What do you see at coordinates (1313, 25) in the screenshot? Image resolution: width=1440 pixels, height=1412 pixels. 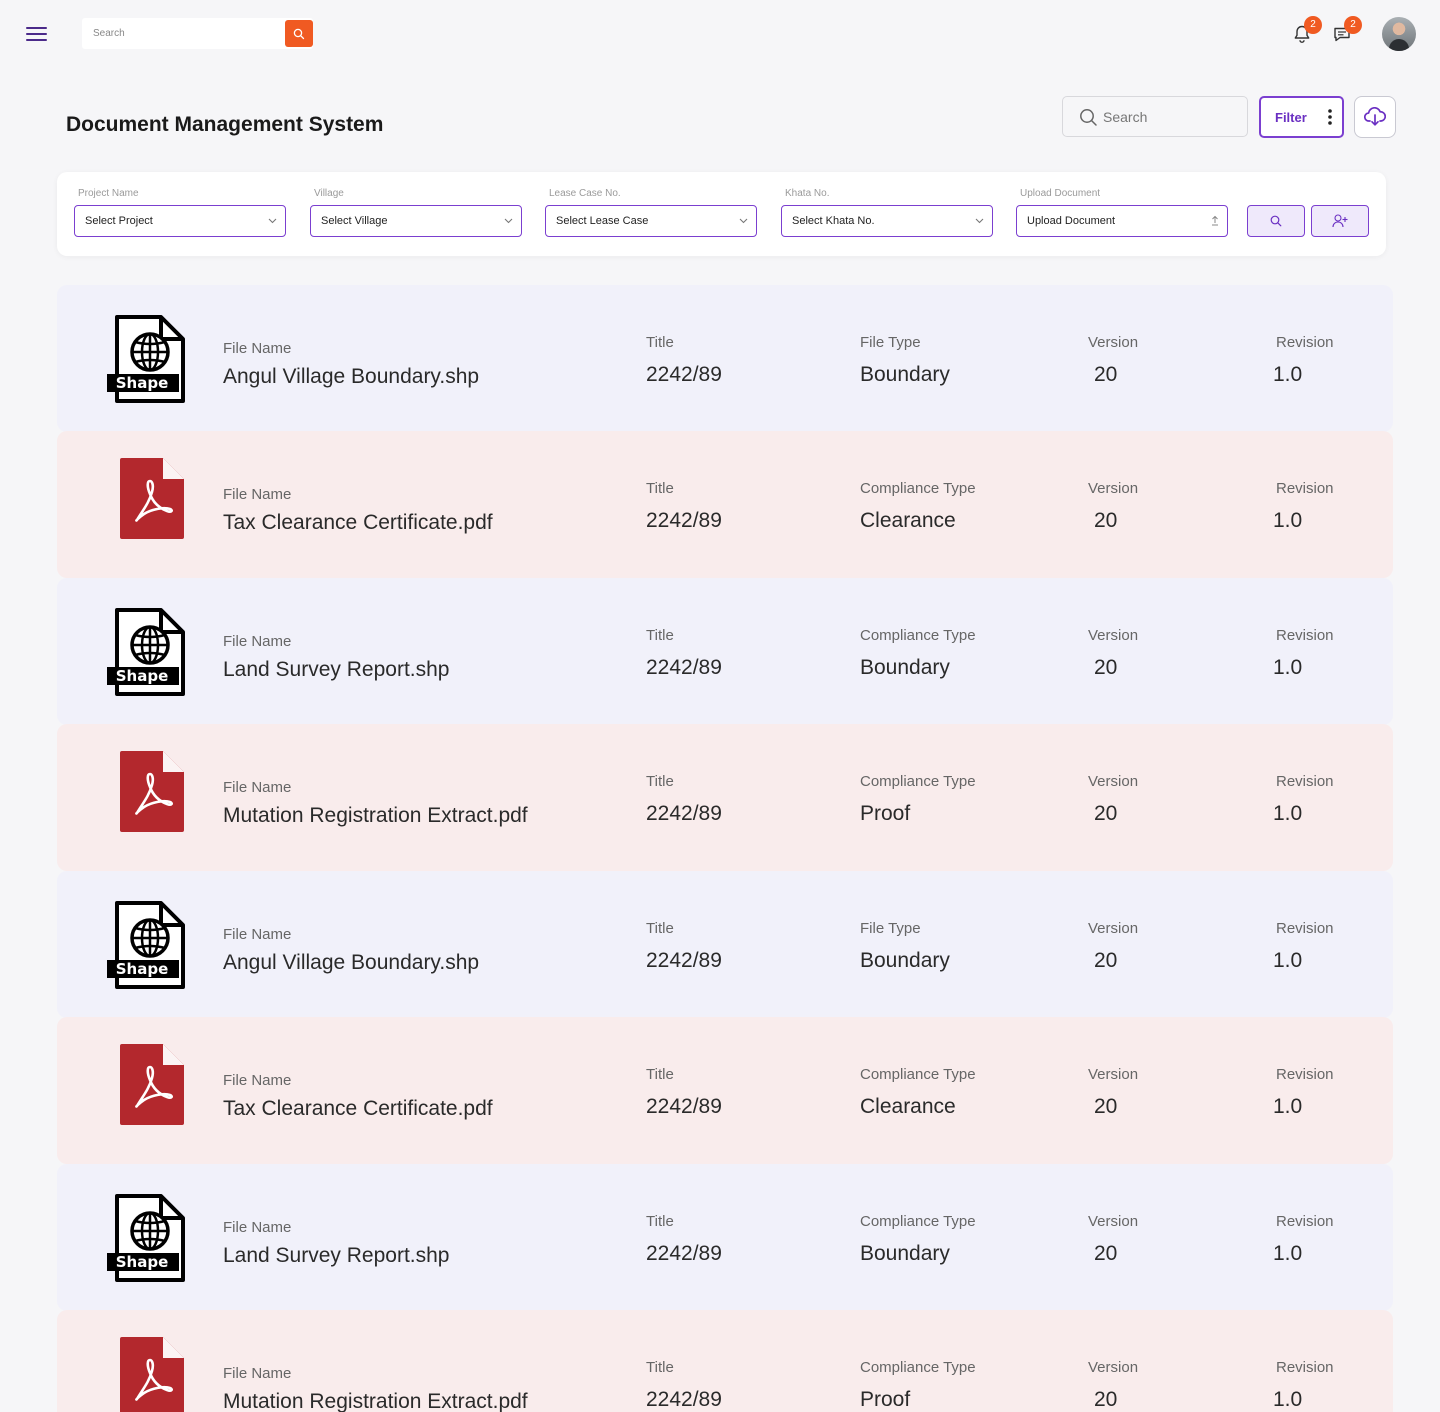 I see `notification-count-badge: 2` at bounding box center [1313, 25].